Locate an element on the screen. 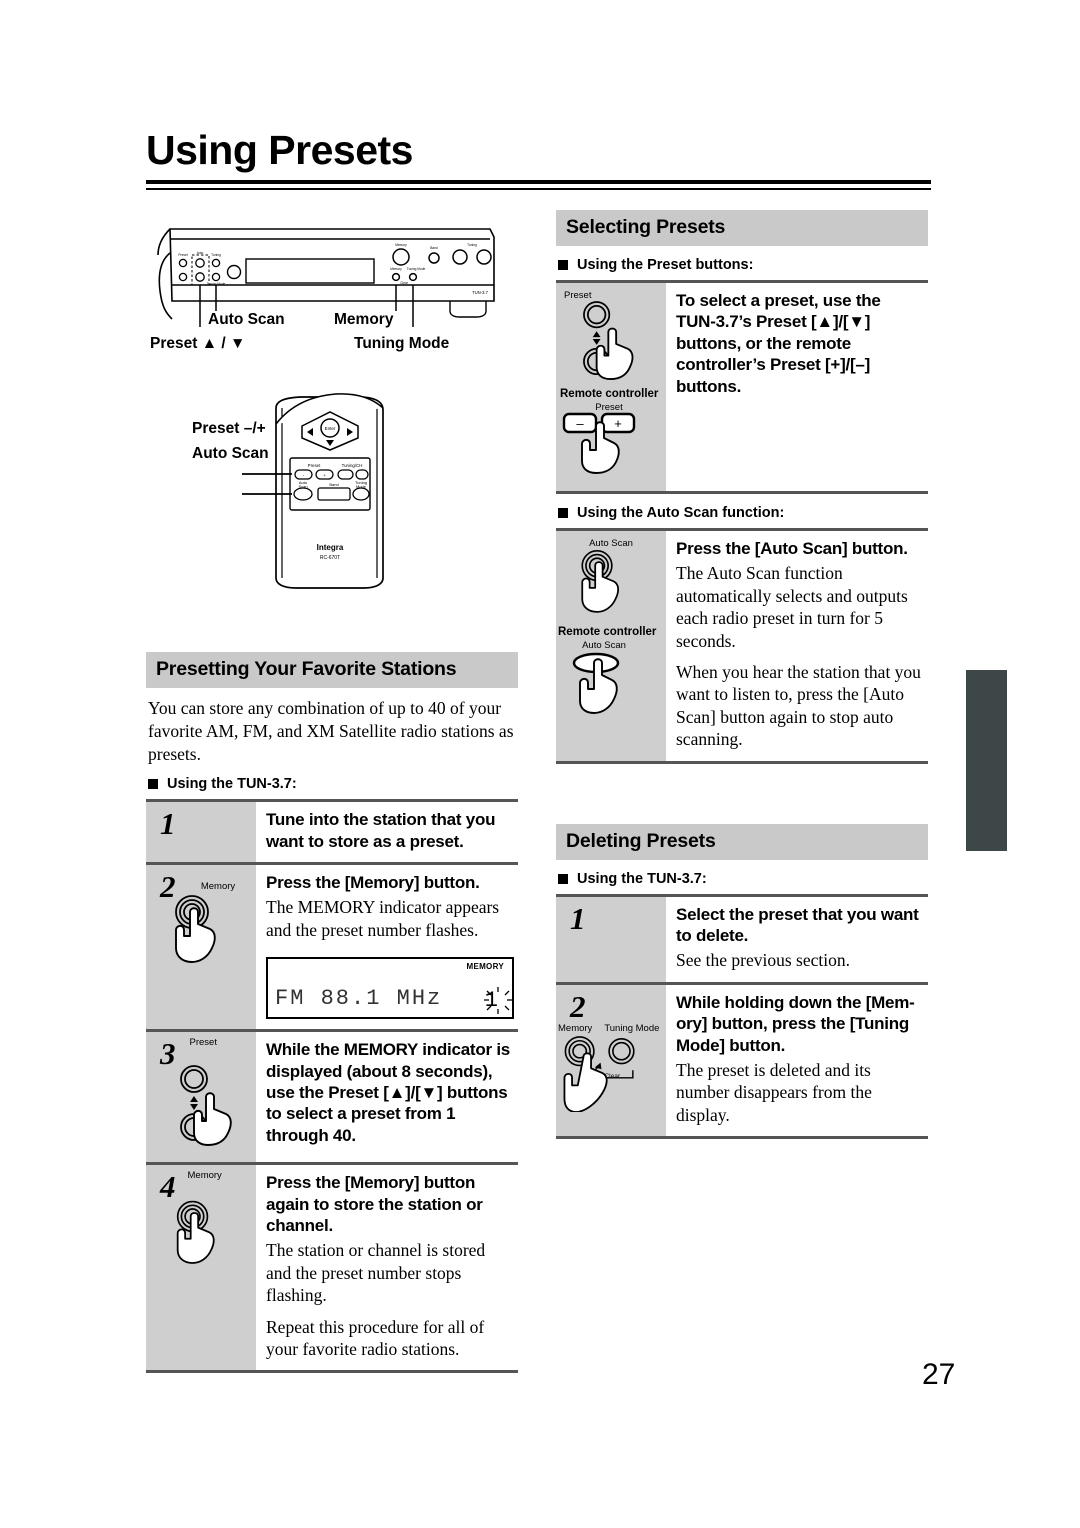 This screenshot has width=1080, height=1528. callout-preset-updown: Preset ▲ / ▼ is located at coordinates (198, 343).